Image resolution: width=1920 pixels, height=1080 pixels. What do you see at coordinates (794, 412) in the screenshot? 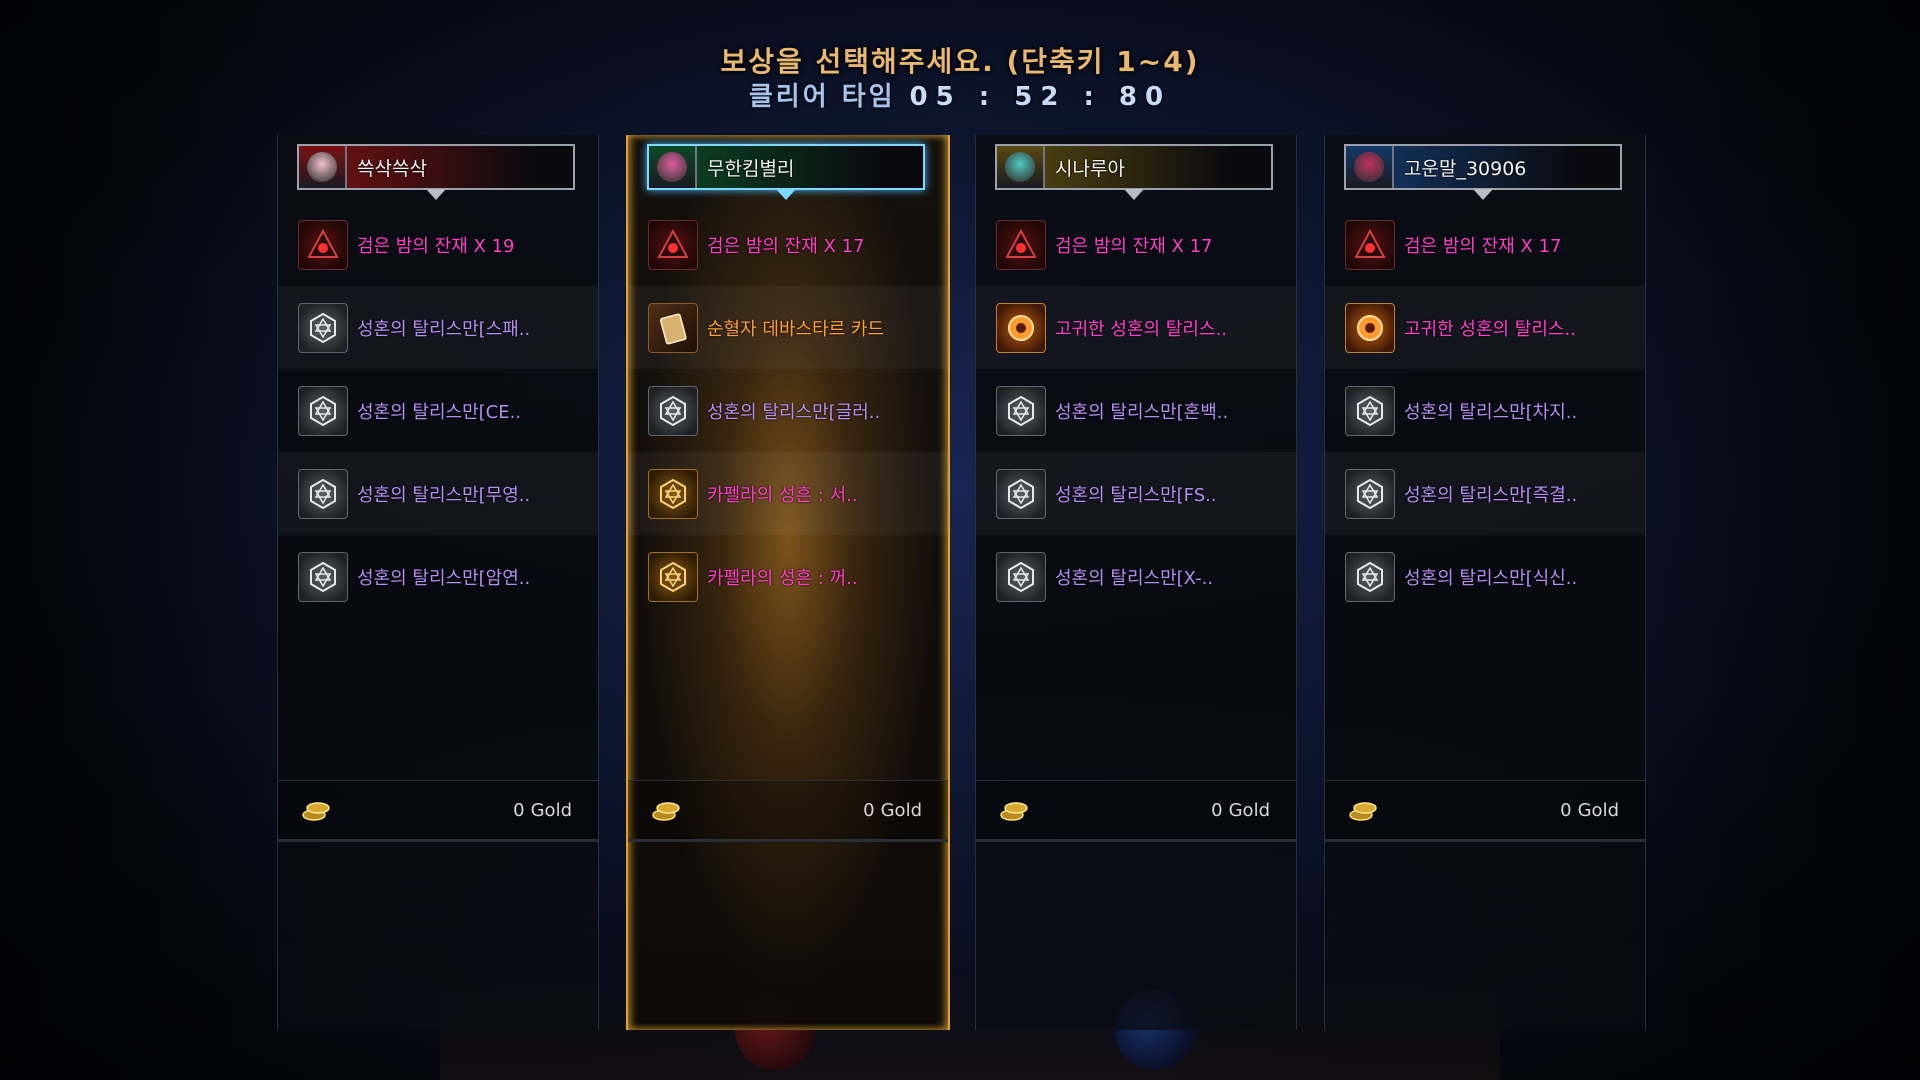
I see `reward-item-name: 성혼의 탈리스만[글러..` at bounding box center [794, 412].